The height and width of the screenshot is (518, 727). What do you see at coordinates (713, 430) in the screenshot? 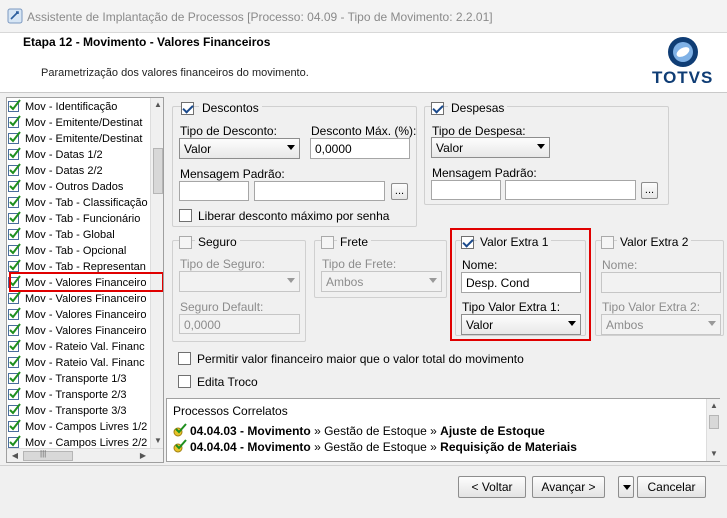
I see `processos-scrollbar: ▲ ▼` at bounding box center [713, 430].